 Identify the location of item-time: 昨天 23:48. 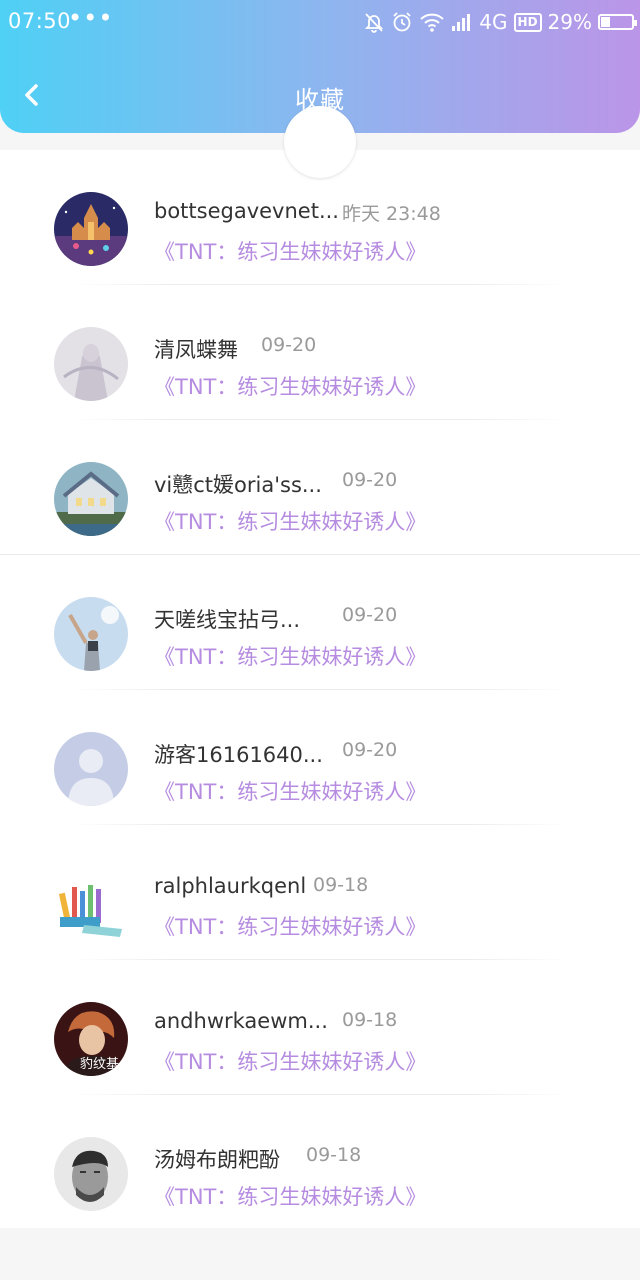
(391, 214).